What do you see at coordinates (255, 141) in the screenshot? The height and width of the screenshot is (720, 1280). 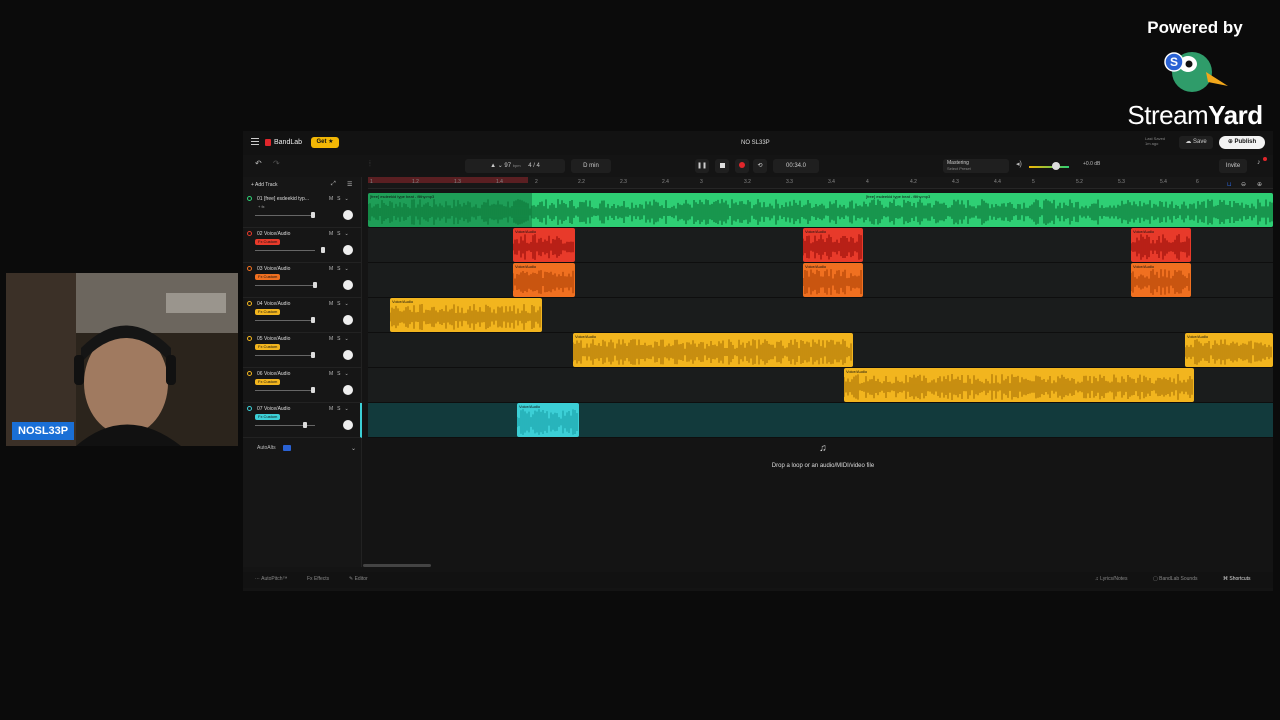 I see `menu-icon` at bounding box center [255, 141].